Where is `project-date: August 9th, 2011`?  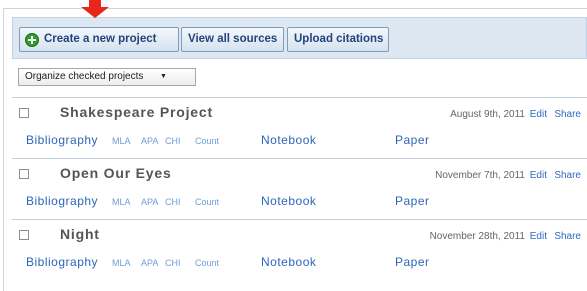 project-date: August 9th, 2011 is located at coordinates (487, 114).